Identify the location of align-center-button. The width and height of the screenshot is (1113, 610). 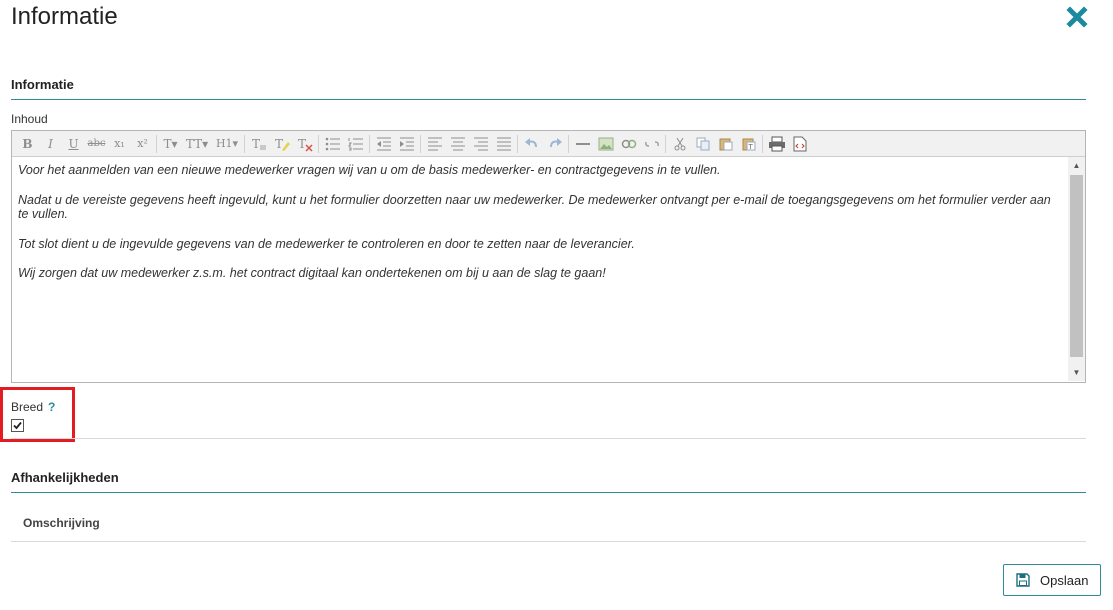
(457, 144).